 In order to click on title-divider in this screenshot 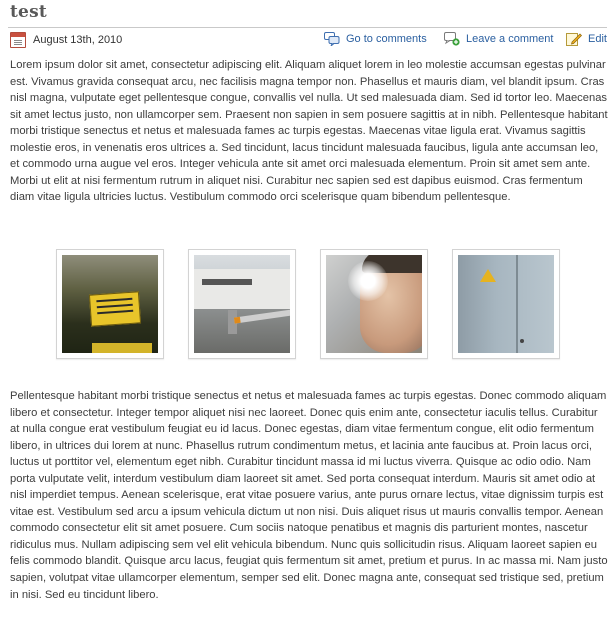, I will do `click(307, 27)`.